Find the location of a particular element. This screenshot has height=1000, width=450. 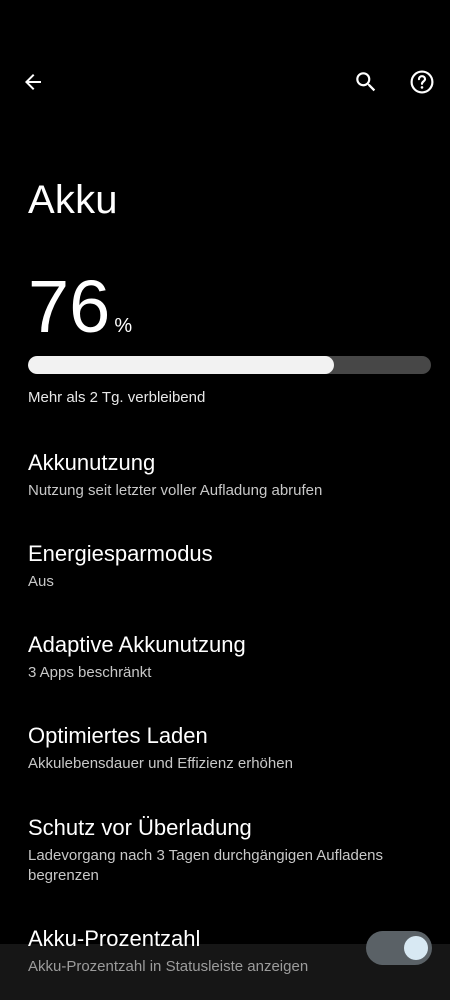

setting-subtitle: 3 Apps beschränkt is located at coordinates (90, 672).